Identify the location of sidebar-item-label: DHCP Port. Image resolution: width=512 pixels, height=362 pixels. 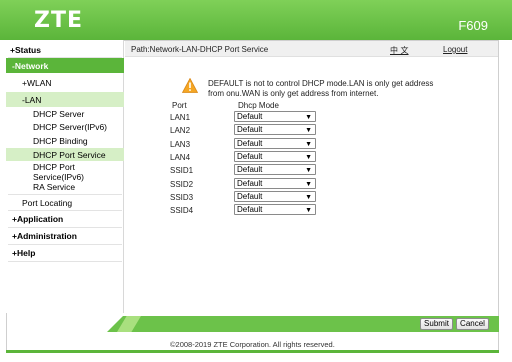
(54, 167).